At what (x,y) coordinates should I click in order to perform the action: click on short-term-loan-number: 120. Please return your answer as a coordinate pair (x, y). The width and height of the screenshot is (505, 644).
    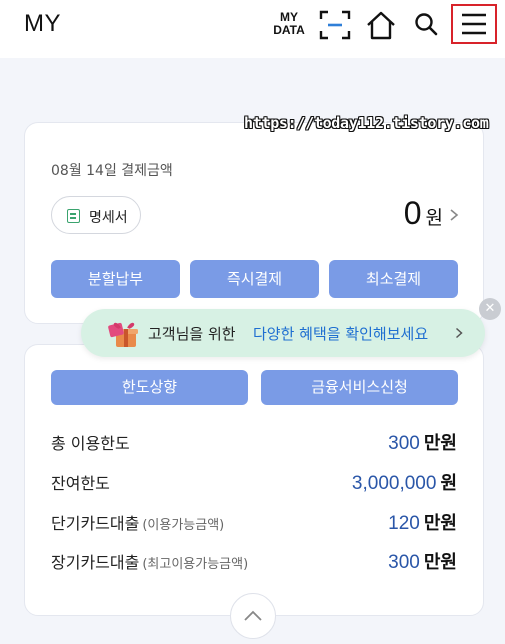
    Looking at the image, I should click on (404, 523).